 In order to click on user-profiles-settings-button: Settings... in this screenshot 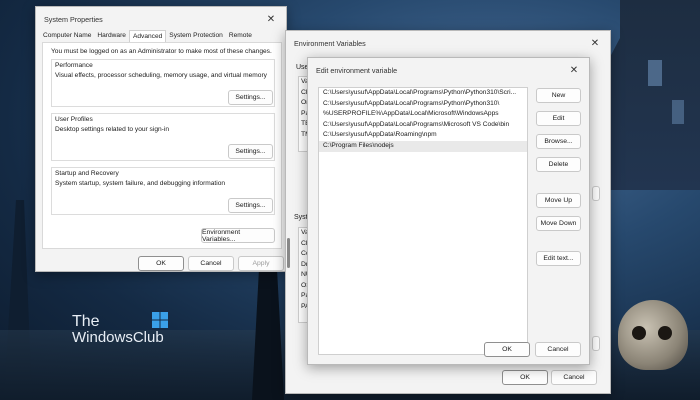, I will do `click(250, 151)`.